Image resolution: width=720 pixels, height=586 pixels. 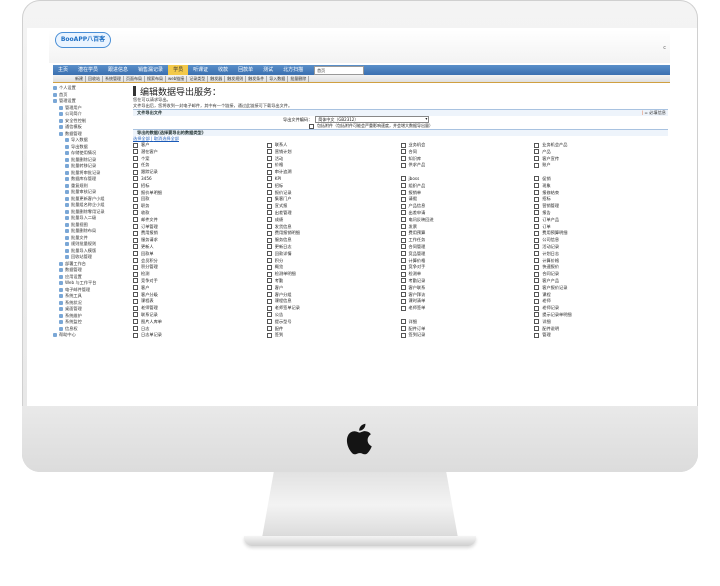 I want to click on nav-item: 跟进信息, so click(x=118, y=70).